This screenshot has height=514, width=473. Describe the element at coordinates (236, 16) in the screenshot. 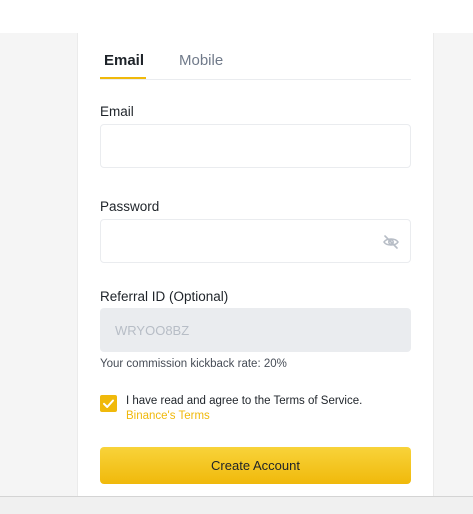

I see `top-strip` at that location.